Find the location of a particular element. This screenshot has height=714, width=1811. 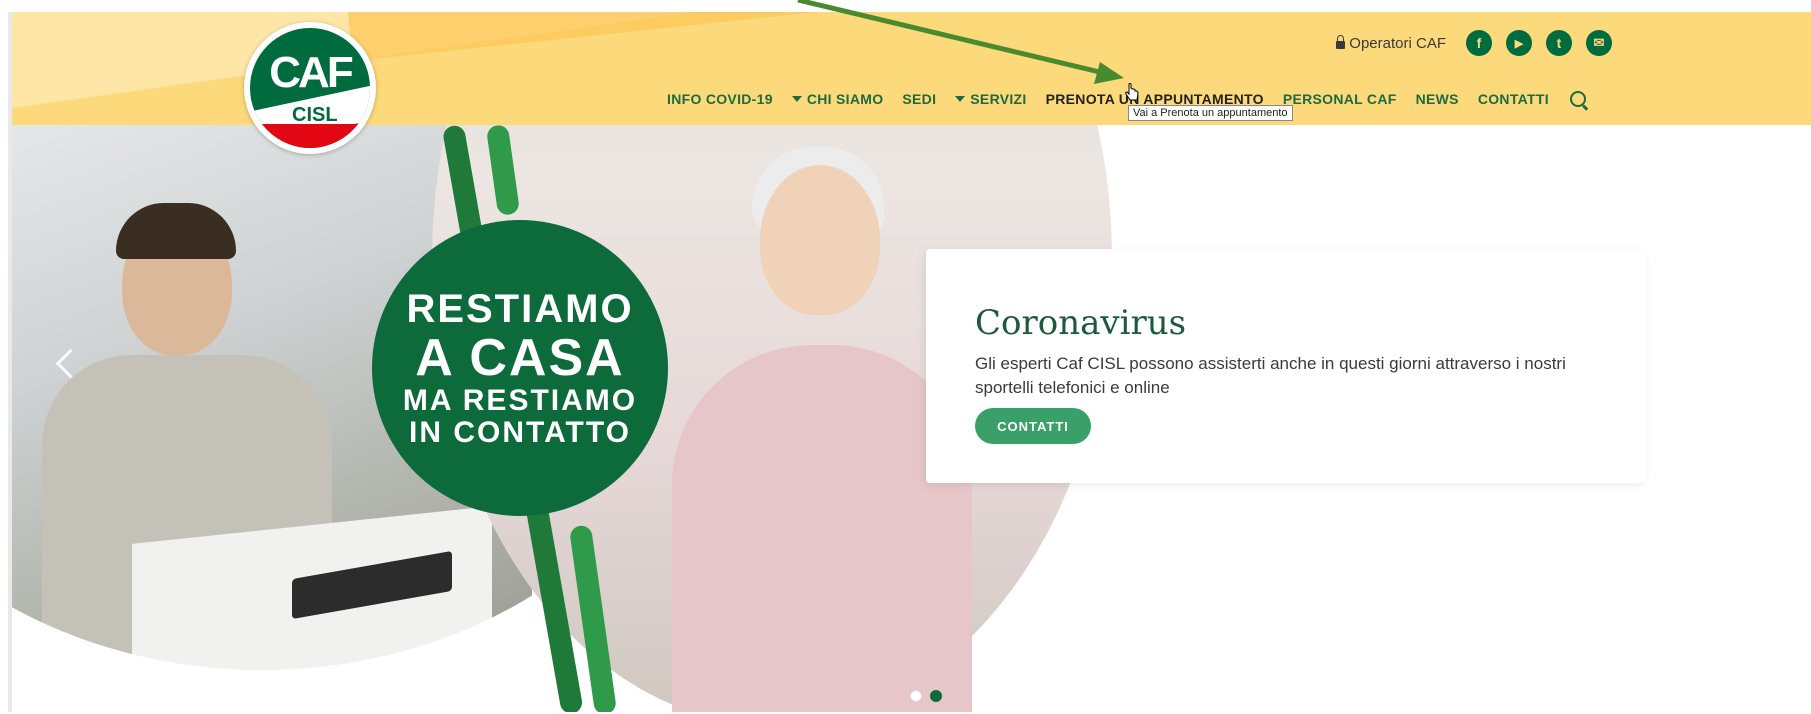

nav-item-label: INFO COVID-19 is located at coordinates (720, 99).